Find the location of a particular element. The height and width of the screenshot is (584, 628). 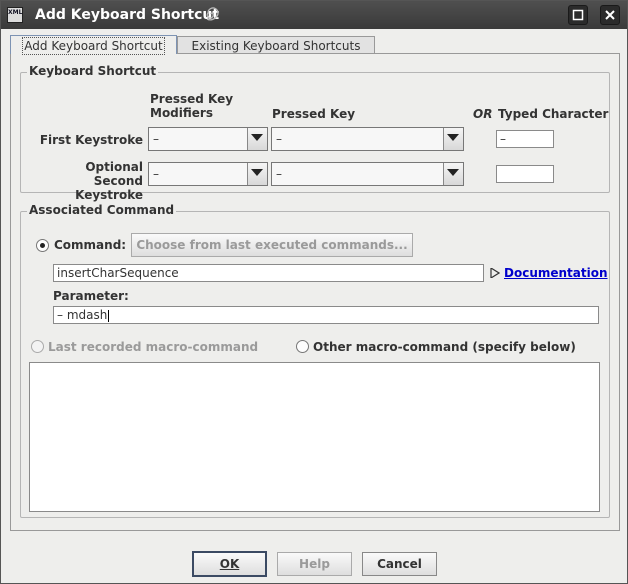

tab-add-label: Add Keyboard Shortcut is located at coordinates (93, 46).